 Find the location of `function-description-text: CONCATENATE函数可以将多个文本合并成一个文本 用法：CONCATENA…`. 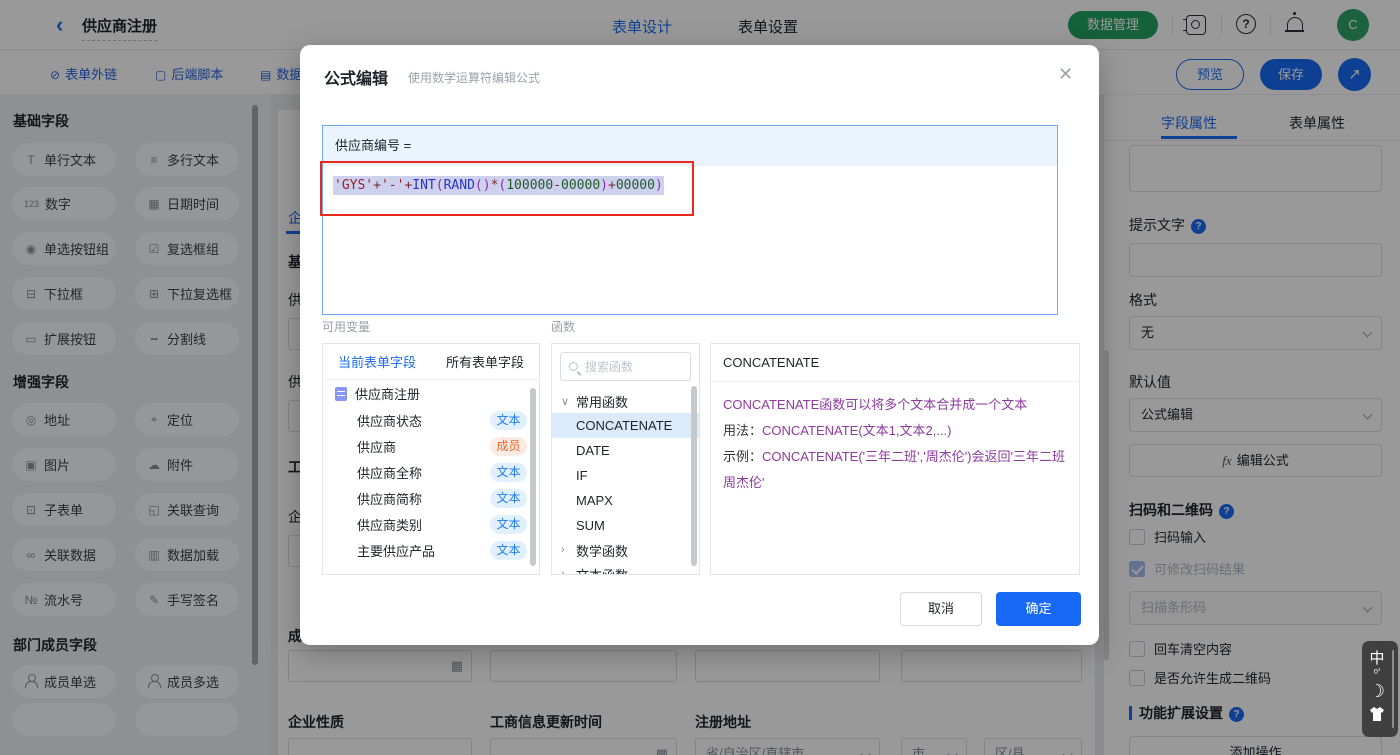

function-description-text: CONCATENATE函数可以将多个文本合并成一个文本 用法：CONCATENA… is located at coordinates (895, 444).